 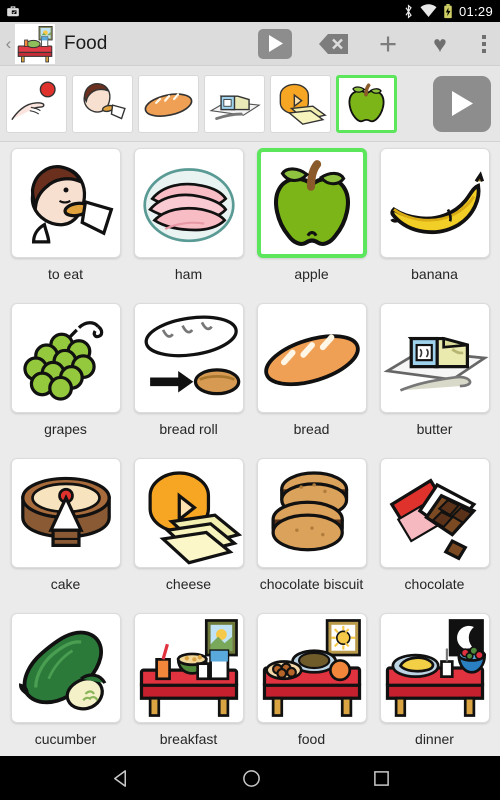 What do you see at coordinates (334, 44) in the screenshot?
I see `backspace-button` at bounding box center [334, 44].